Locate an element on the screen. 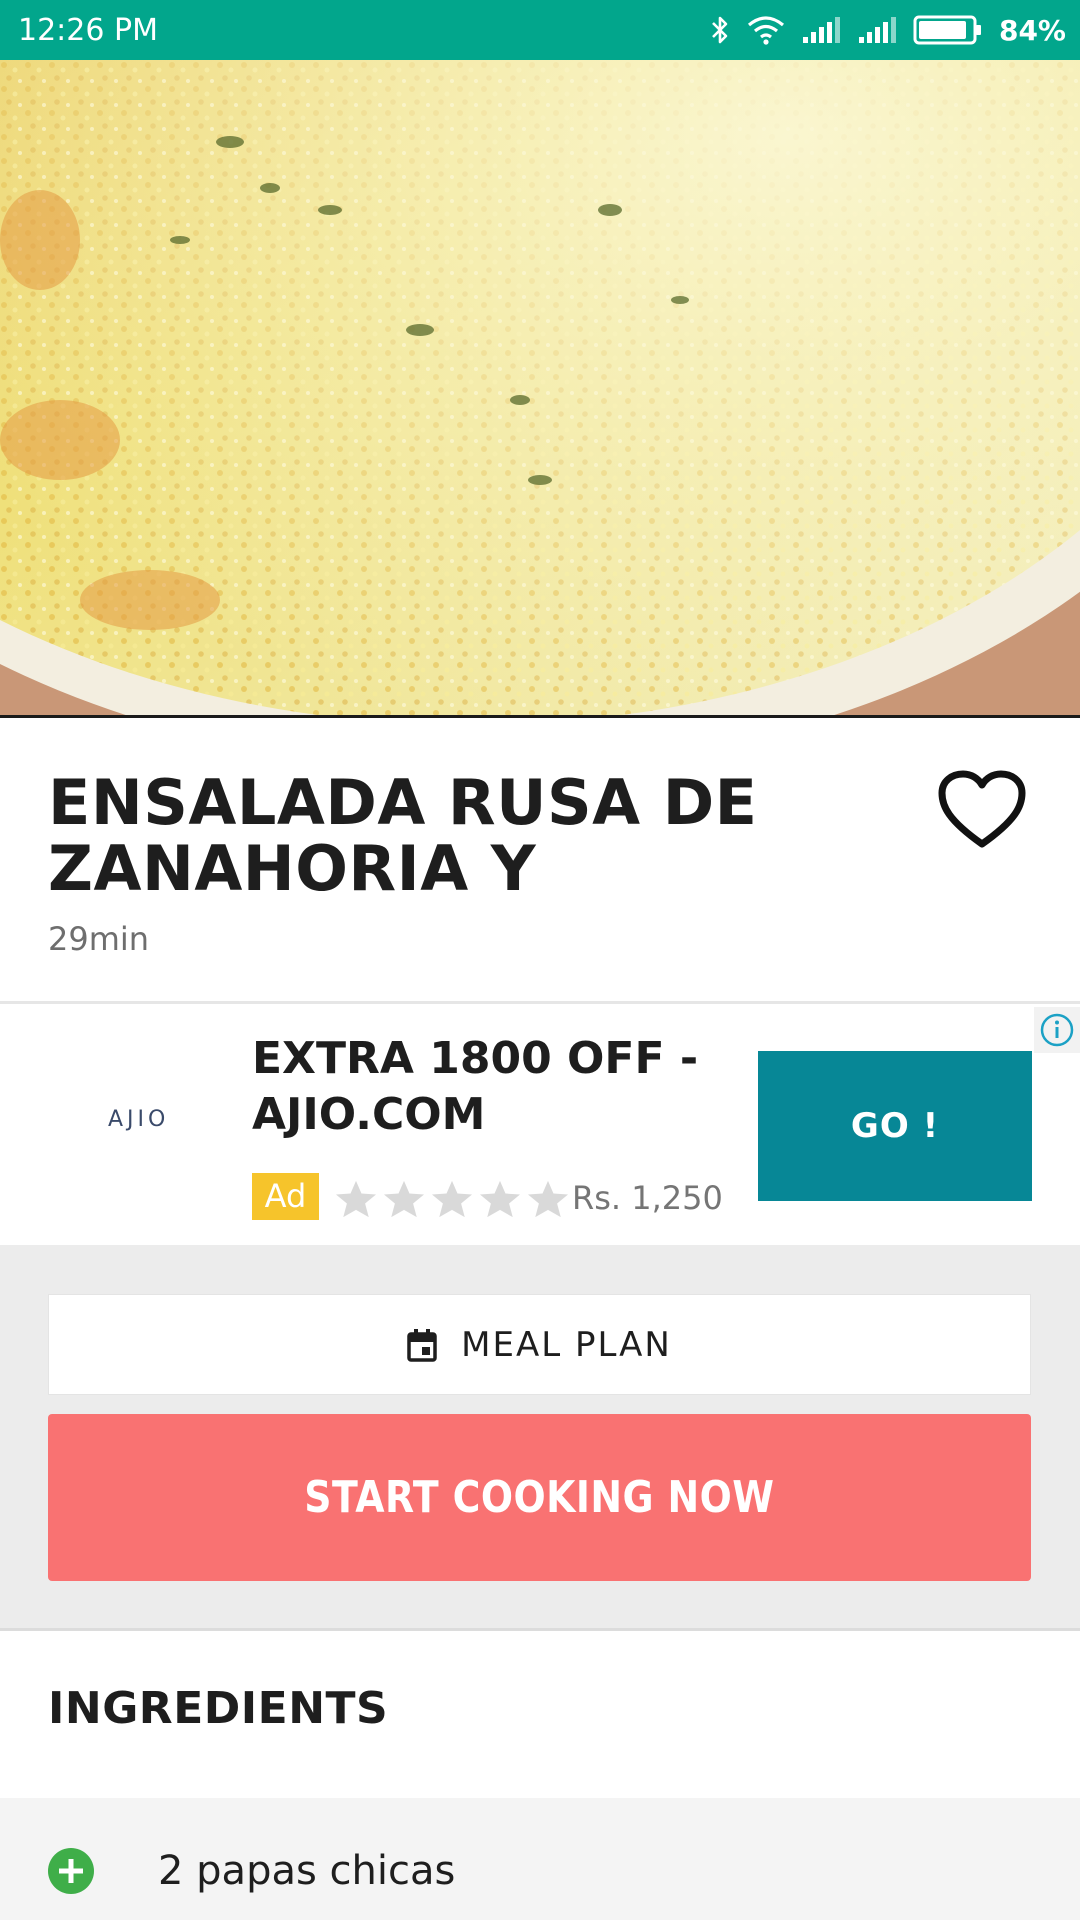 The height and width of the screenshot is (1920, 1080). ad-info-button is located at coordinates (1057, 1030).